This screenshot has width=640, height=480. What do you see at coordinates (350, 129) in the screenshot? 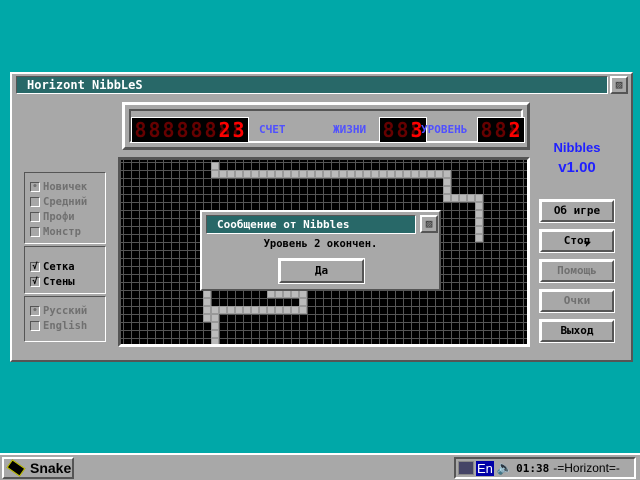
I see `lives-label: ЖИЗНИ` at bounding box center [350, 129].